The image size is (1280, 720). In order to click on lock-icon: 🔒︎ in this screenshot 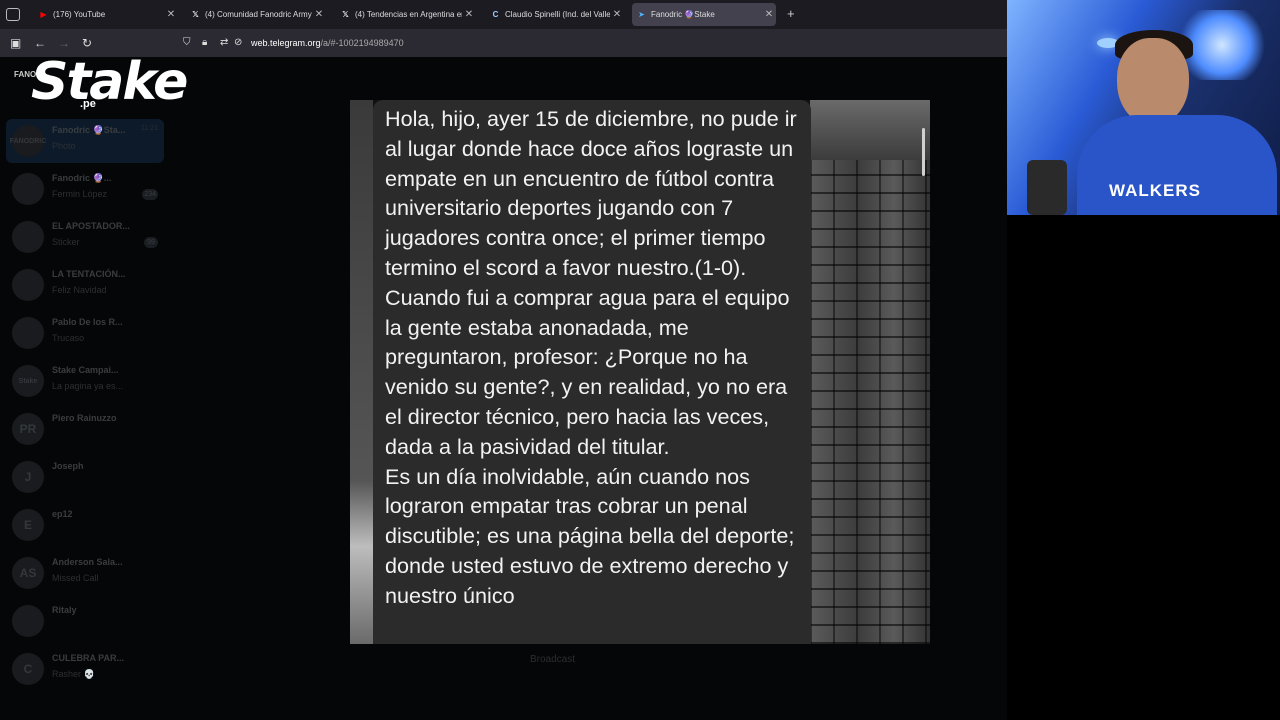, I will do `click(204, 43)`.